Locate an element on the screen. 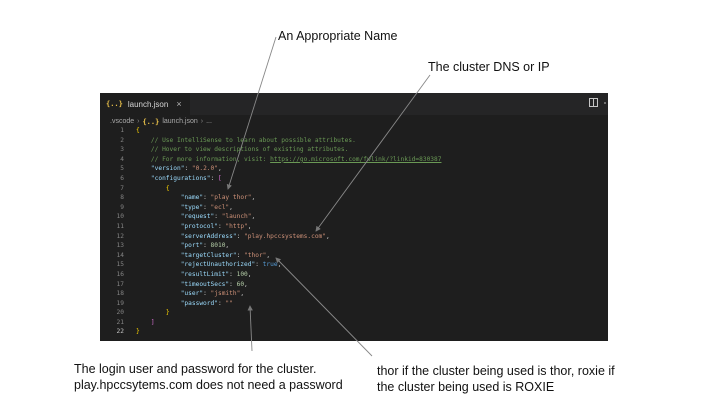 The height and width of the screenshot is (405, 720). arrow-target is located at coordinates (324, 307).